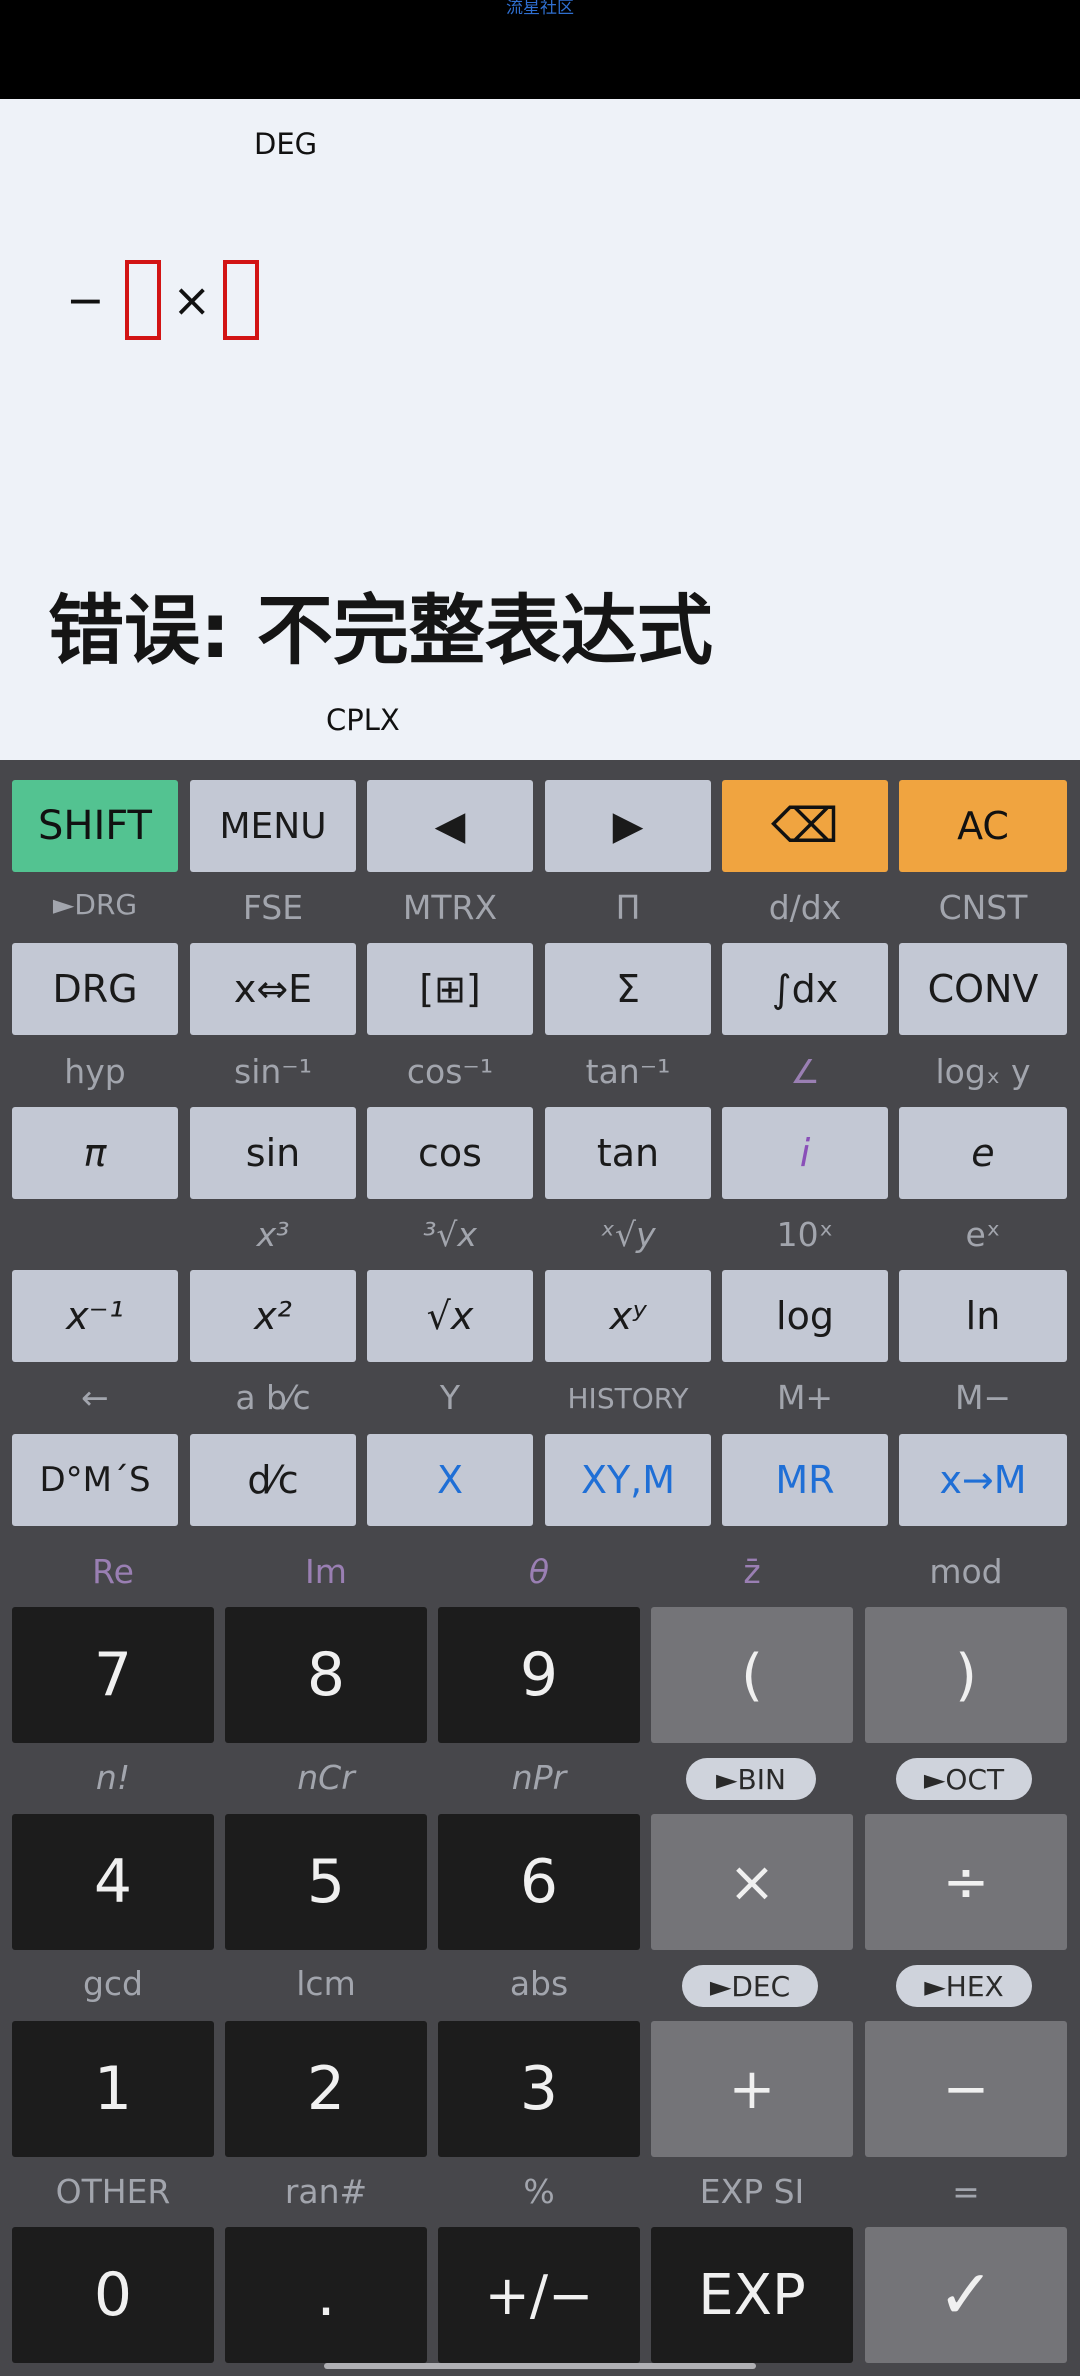 The width and height of the screenshot is (1080, 2376). What do you see at coordinates (326, 1675) in the screenshot?
I see `digit-8-button: 8` at bounding box center [326, 1675].